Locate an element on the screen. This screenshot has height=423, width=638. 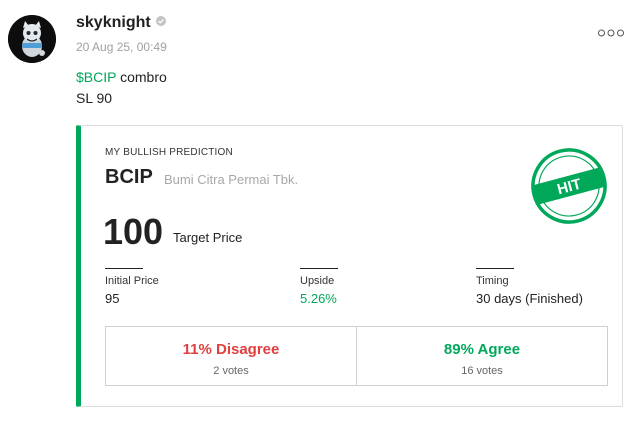
more-options-icon is located at coordinates (611, 30).